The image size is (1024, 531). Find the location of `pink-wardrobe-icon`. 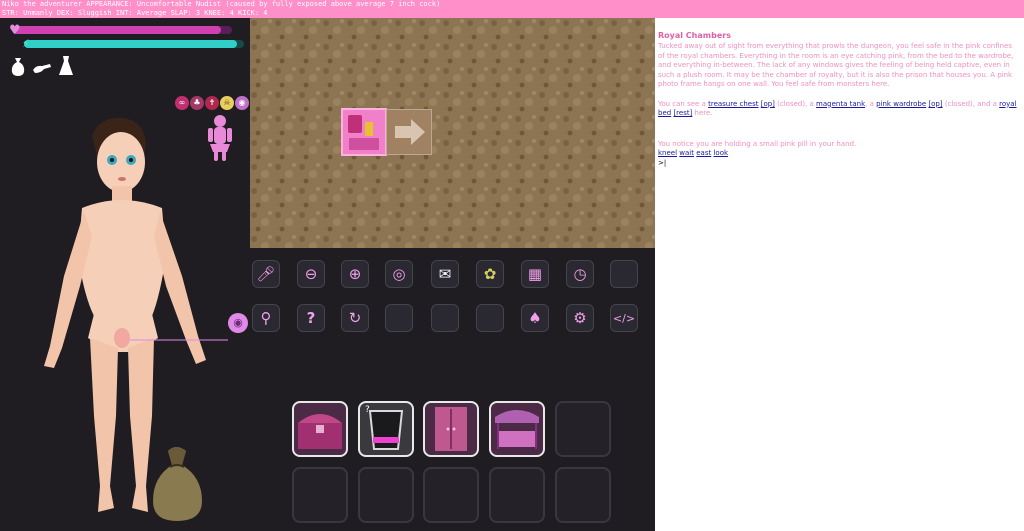

pink-wardrobe-icon is located at coordinates (451, 429).